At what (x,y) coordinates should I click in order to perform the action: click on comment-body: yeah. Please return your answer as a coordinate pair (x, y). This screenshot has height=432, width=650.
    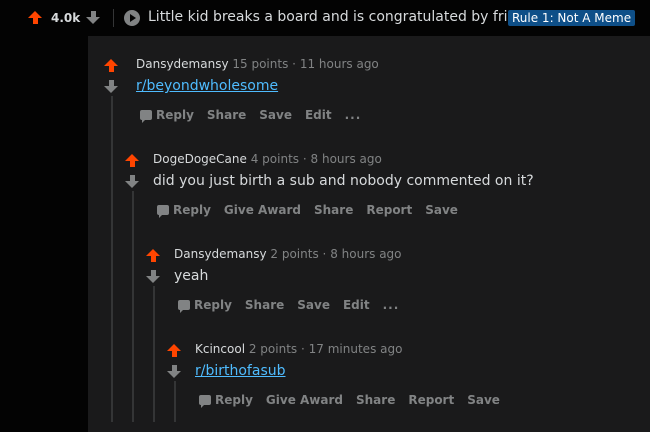
    Looking at the image, I should click on (191, 276).